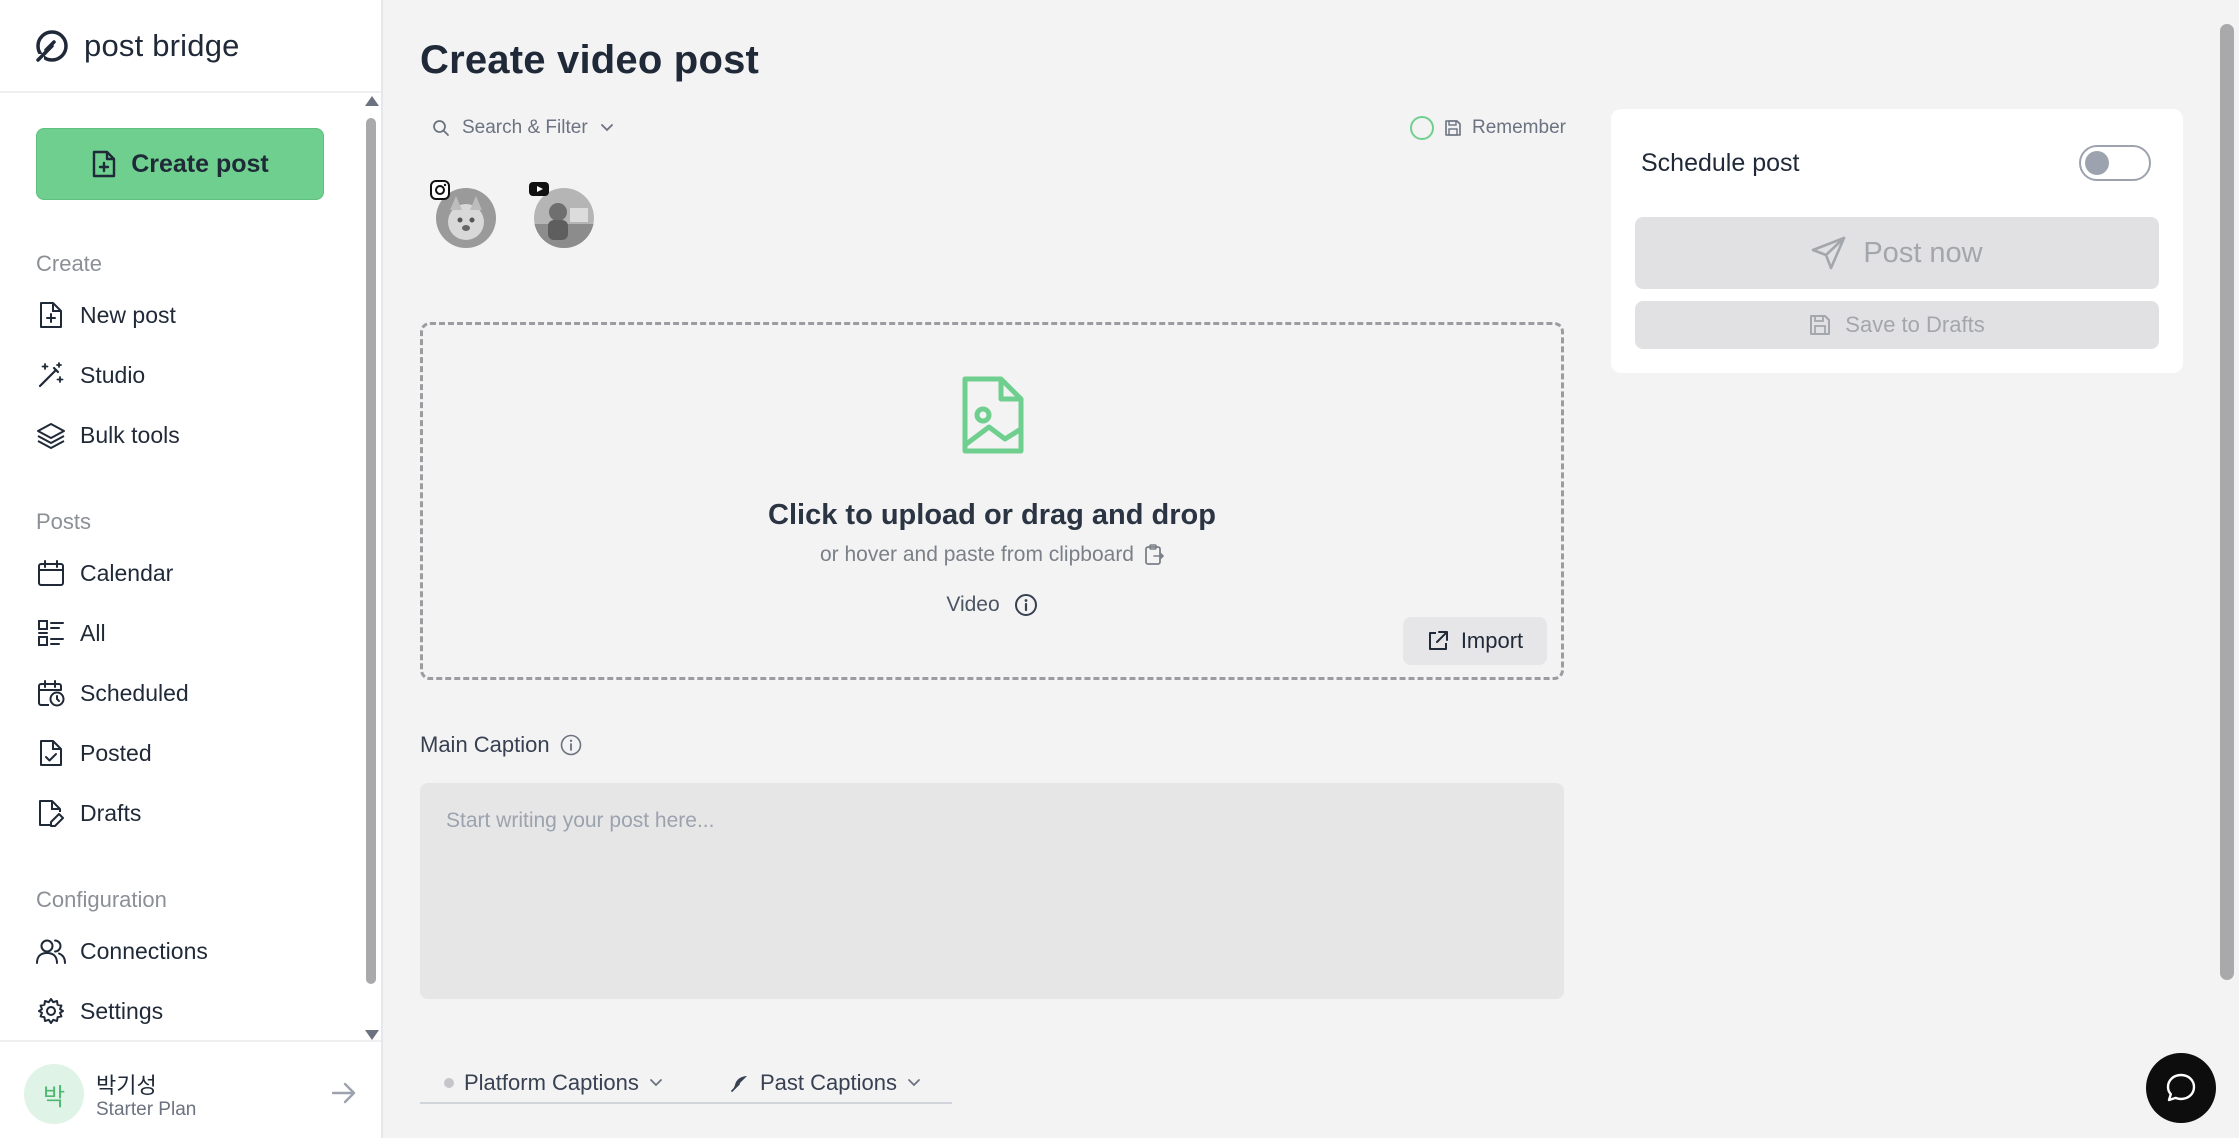  What do you see at coordinates (51, 951) in the screenshot?
I see `users-icon` at bounding box center [51, 951].